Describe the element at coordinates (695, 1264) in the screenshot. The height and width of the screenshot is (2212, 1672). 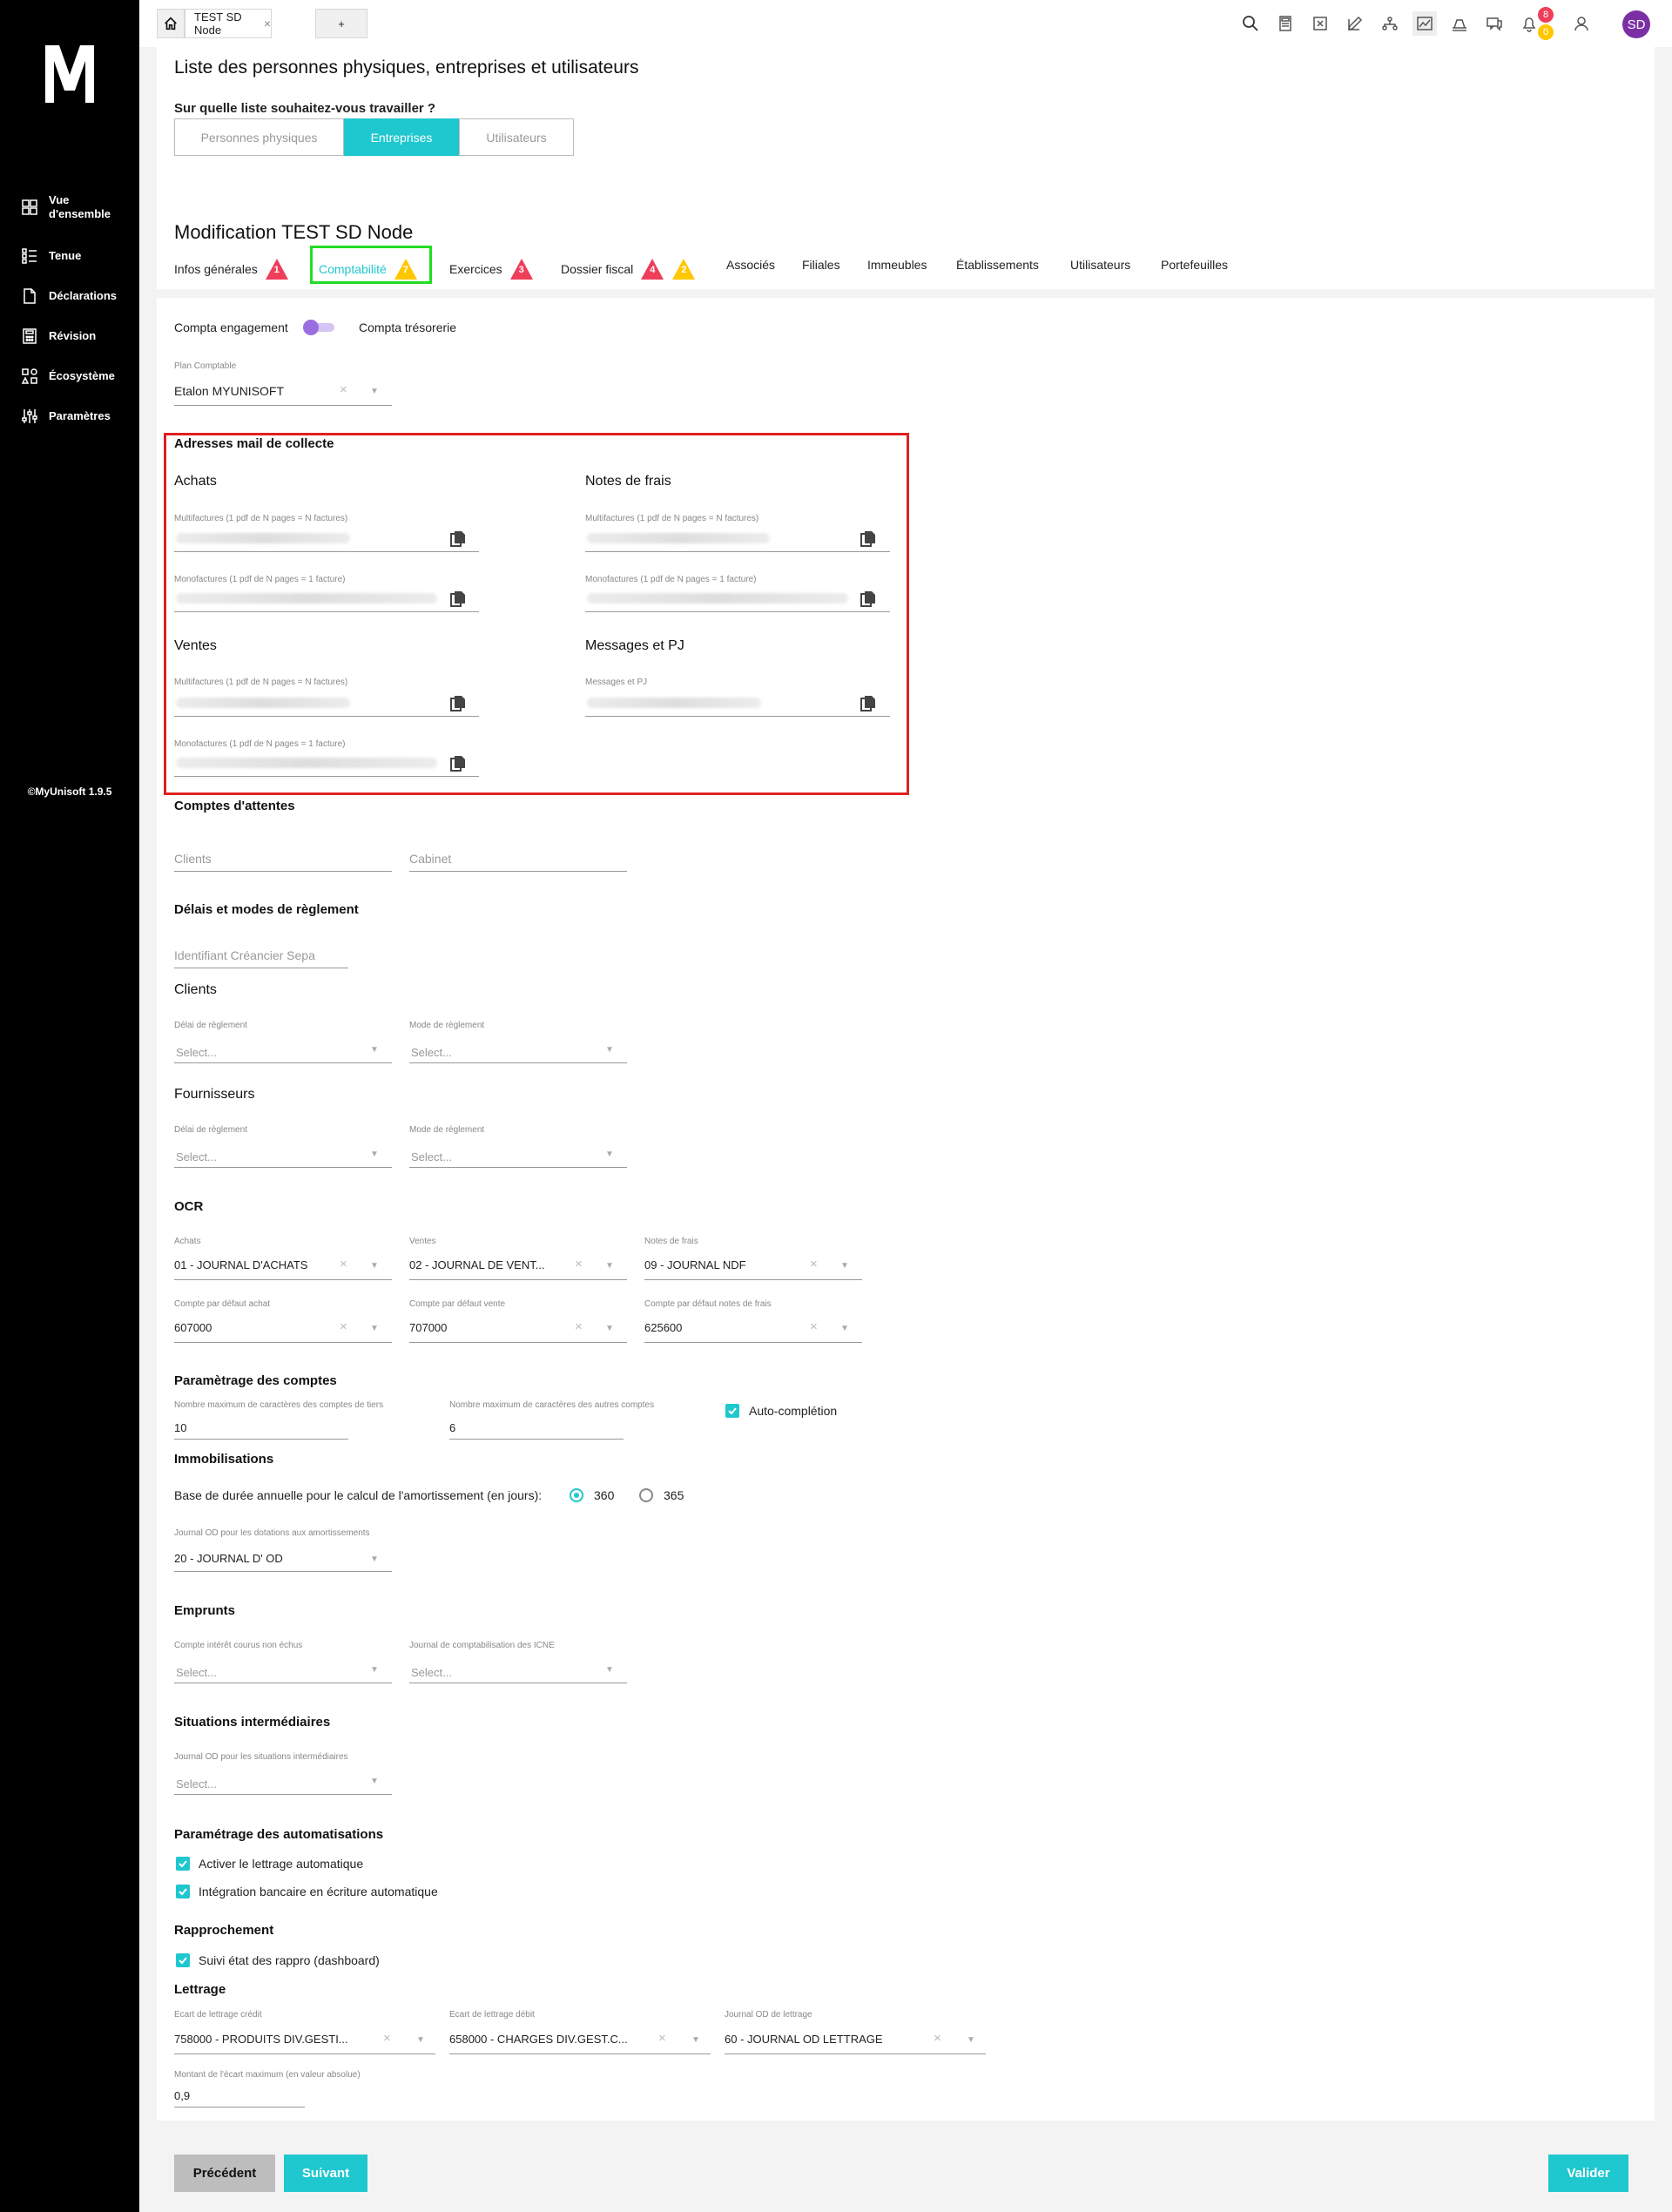
I see `ocr-ndf-select: 09 - JOURNAL NDF` at that location.